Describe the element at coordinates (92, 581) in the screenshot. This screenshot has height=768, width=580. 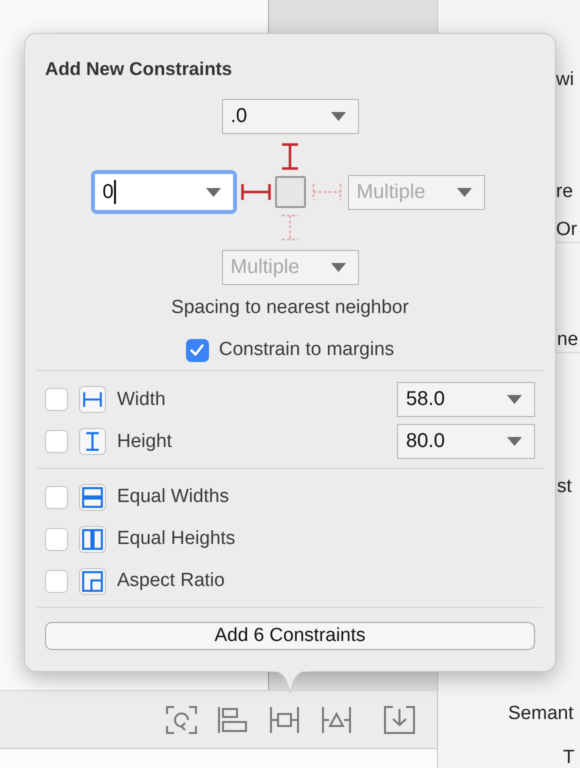
I see `square-corner-icon` at that location.